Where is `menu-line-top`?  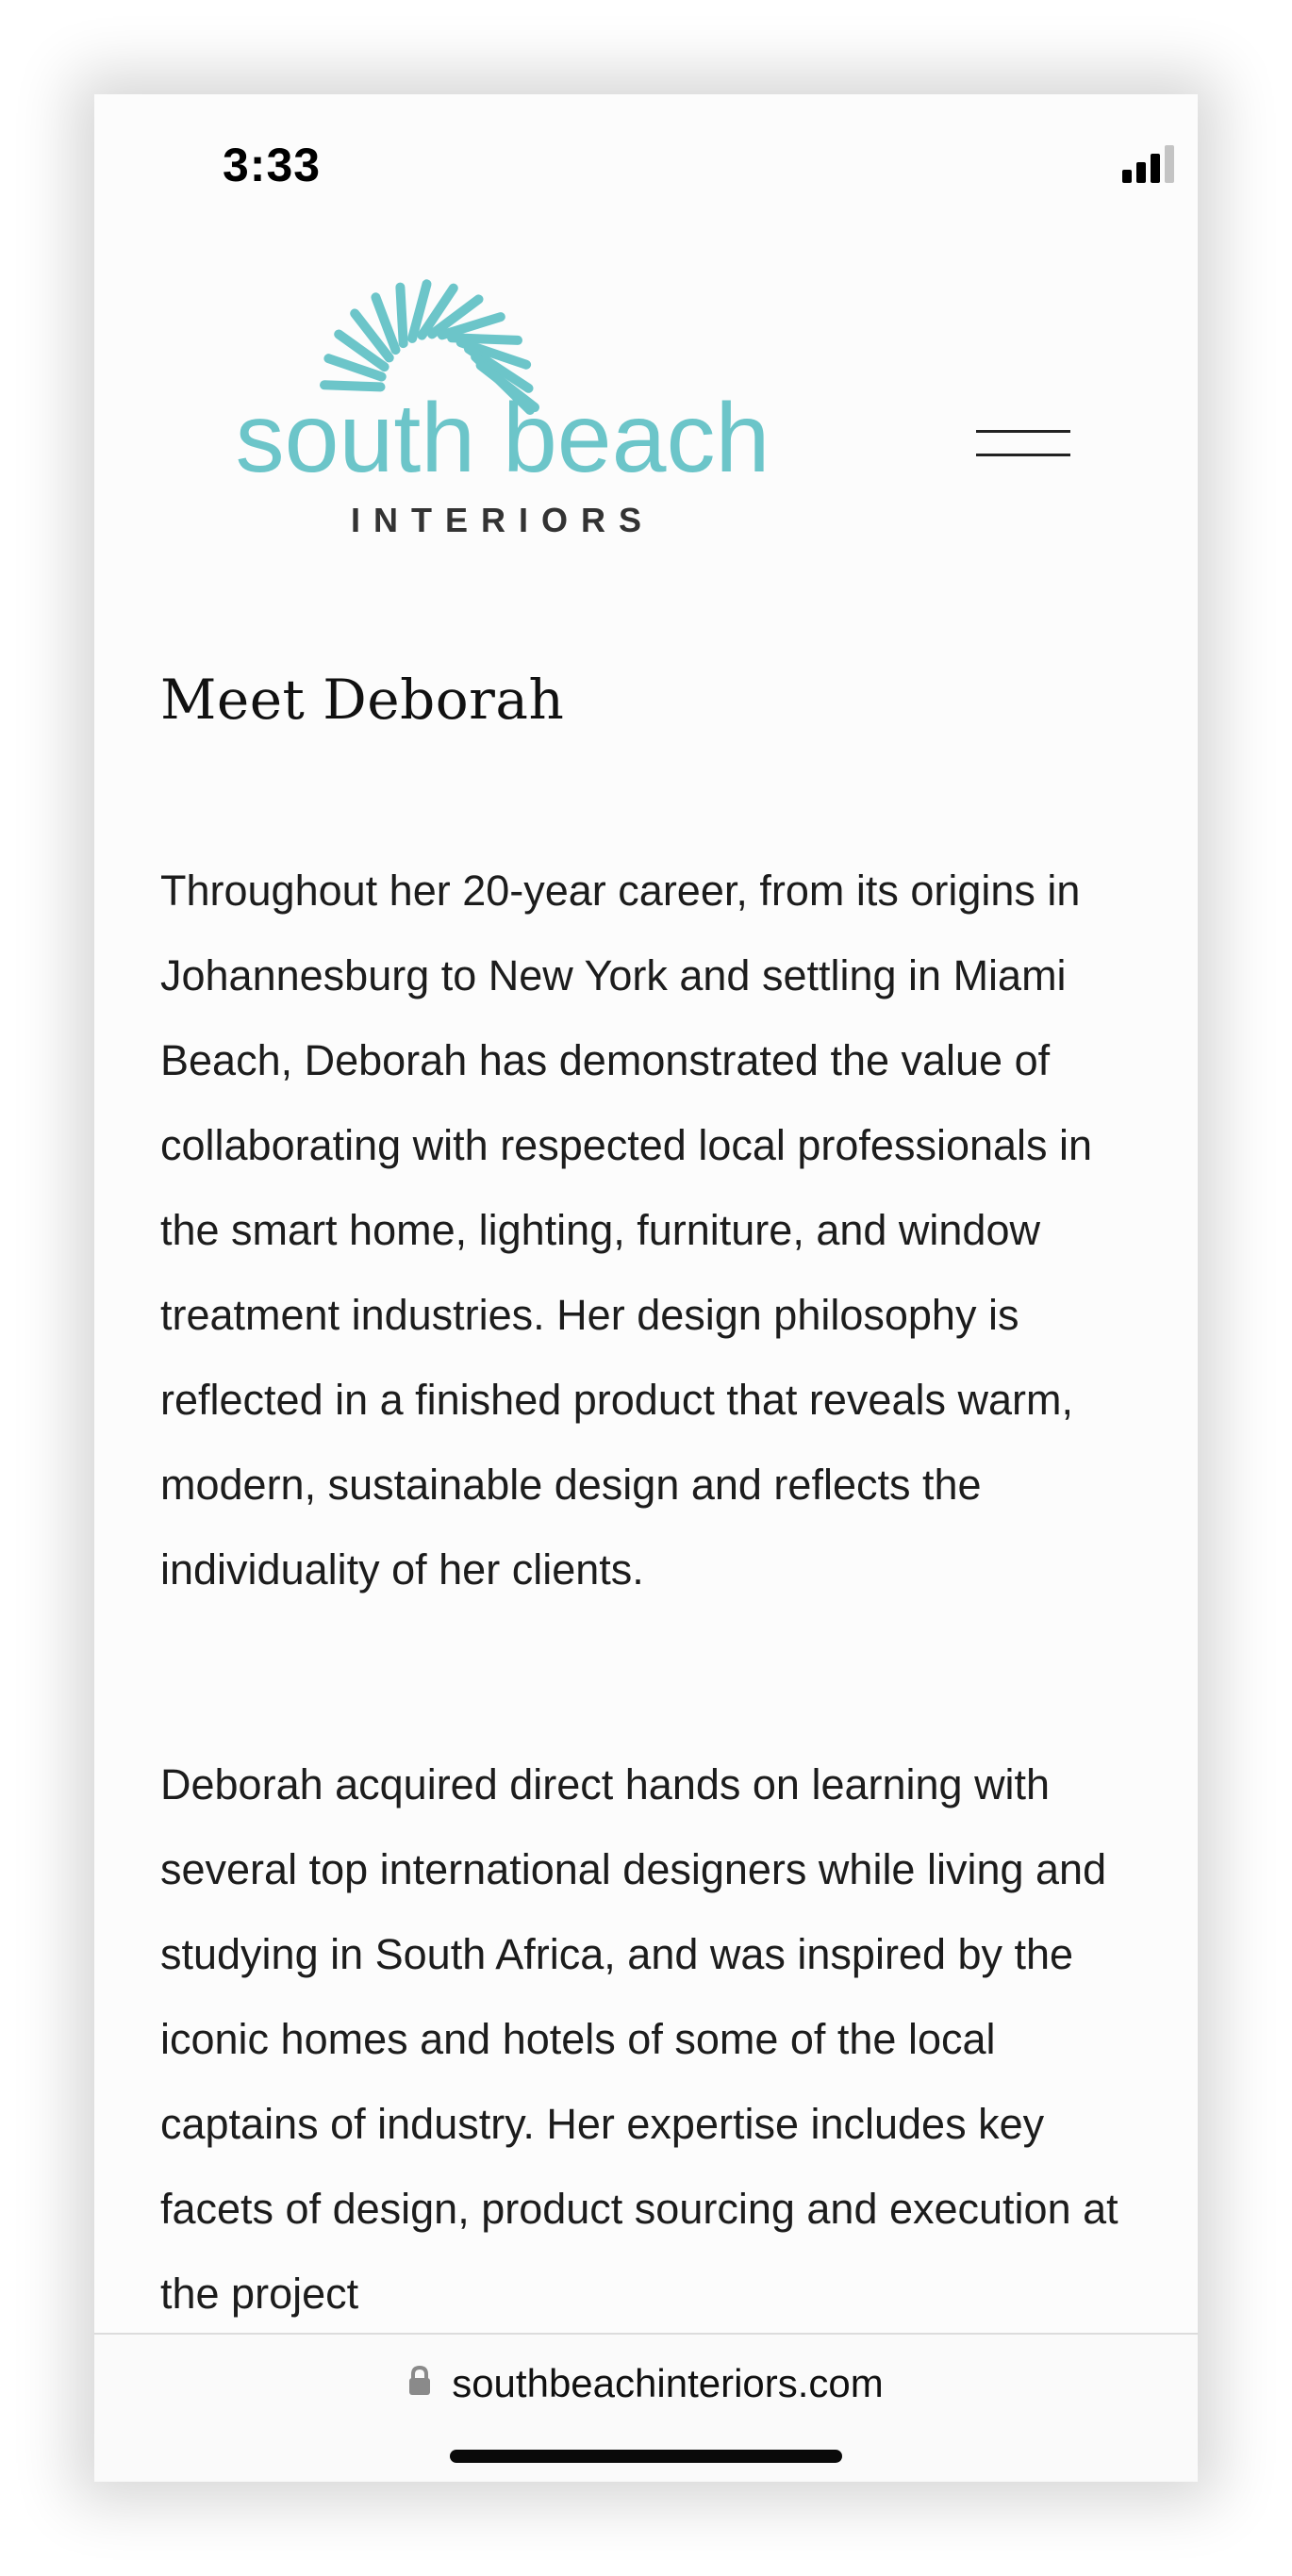 menu-line-top is located at coordinates (1023, 431).